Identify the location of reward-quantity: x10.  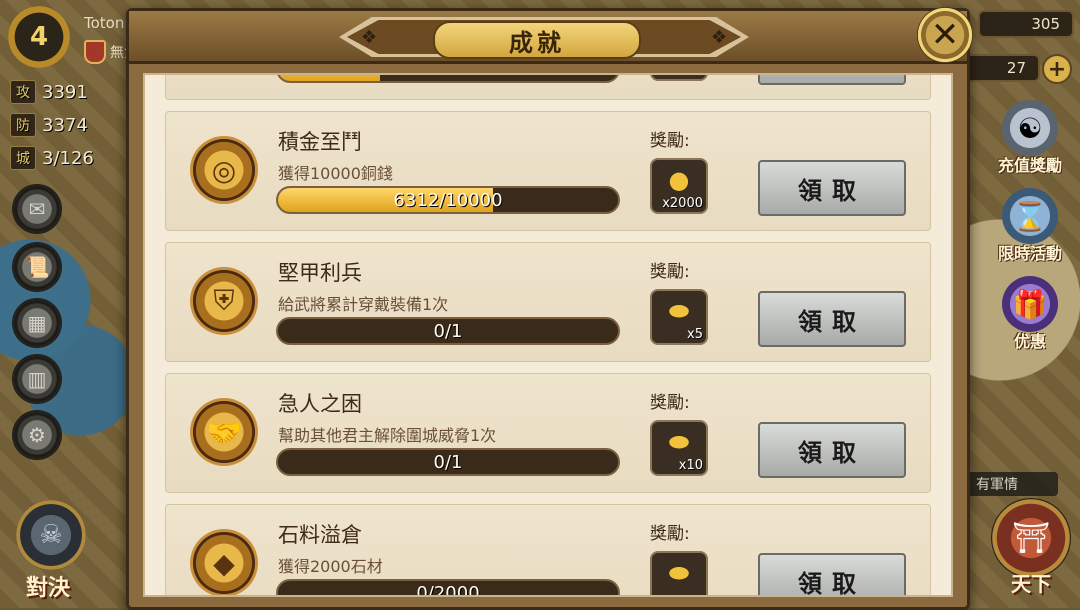
(690, 465).